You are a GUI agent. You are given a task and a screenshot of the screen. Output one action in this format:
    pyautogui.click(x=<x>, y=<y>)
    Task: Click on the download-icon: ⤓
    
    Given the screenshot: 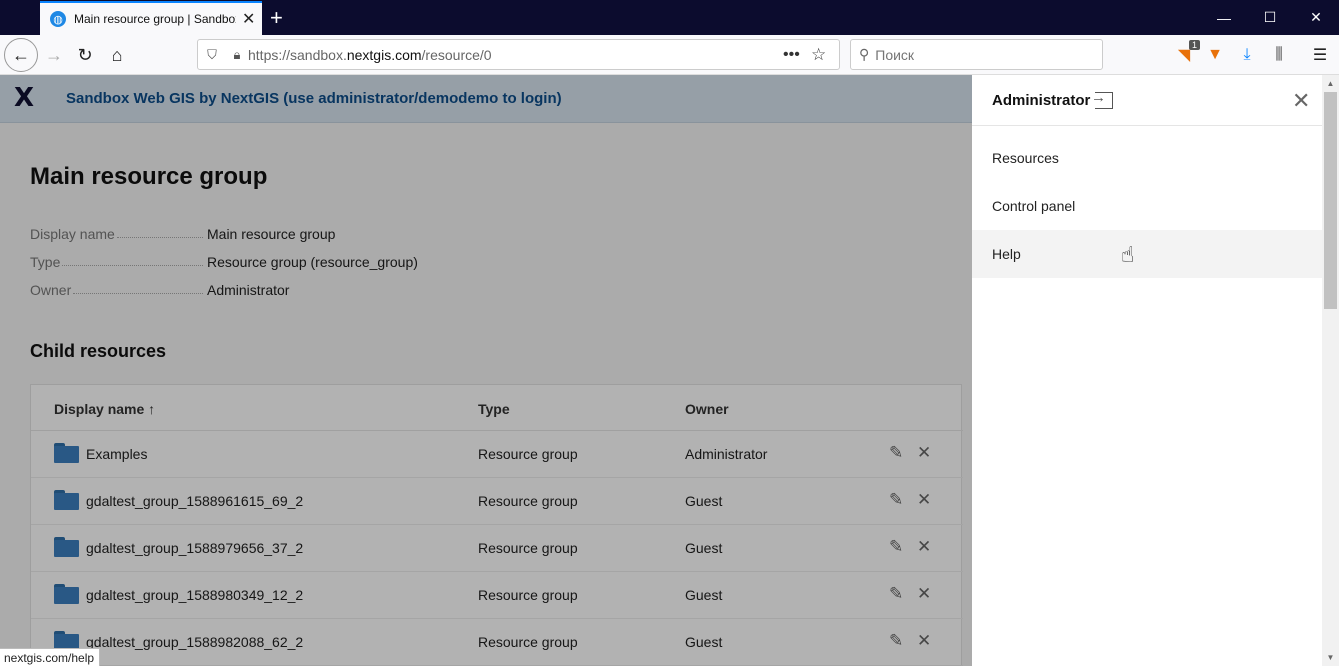 What is the action you would take?
    pyautogui.click(x=1247, y=55)
    